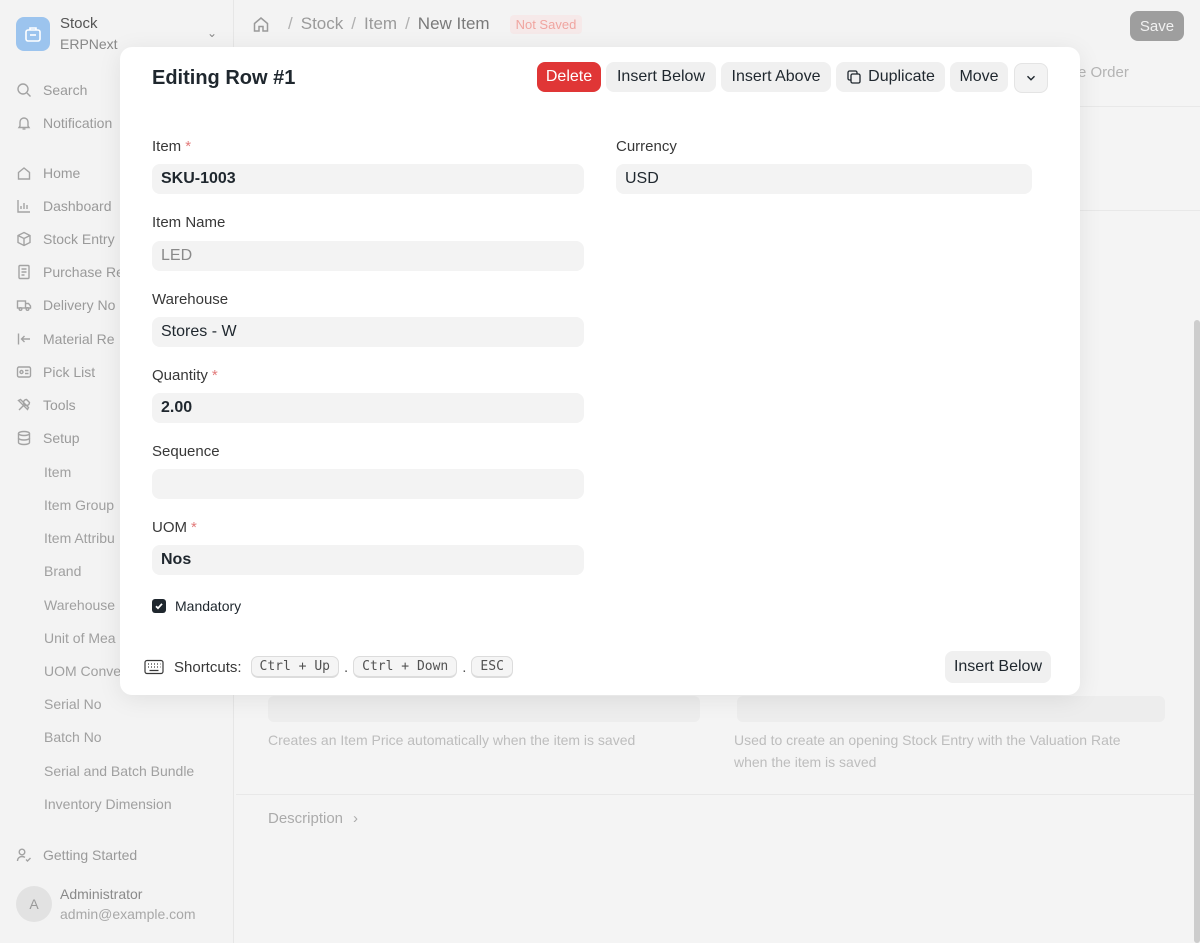 The image size is (1200, 943). I want to click on tools-icon, so click(24, 405).